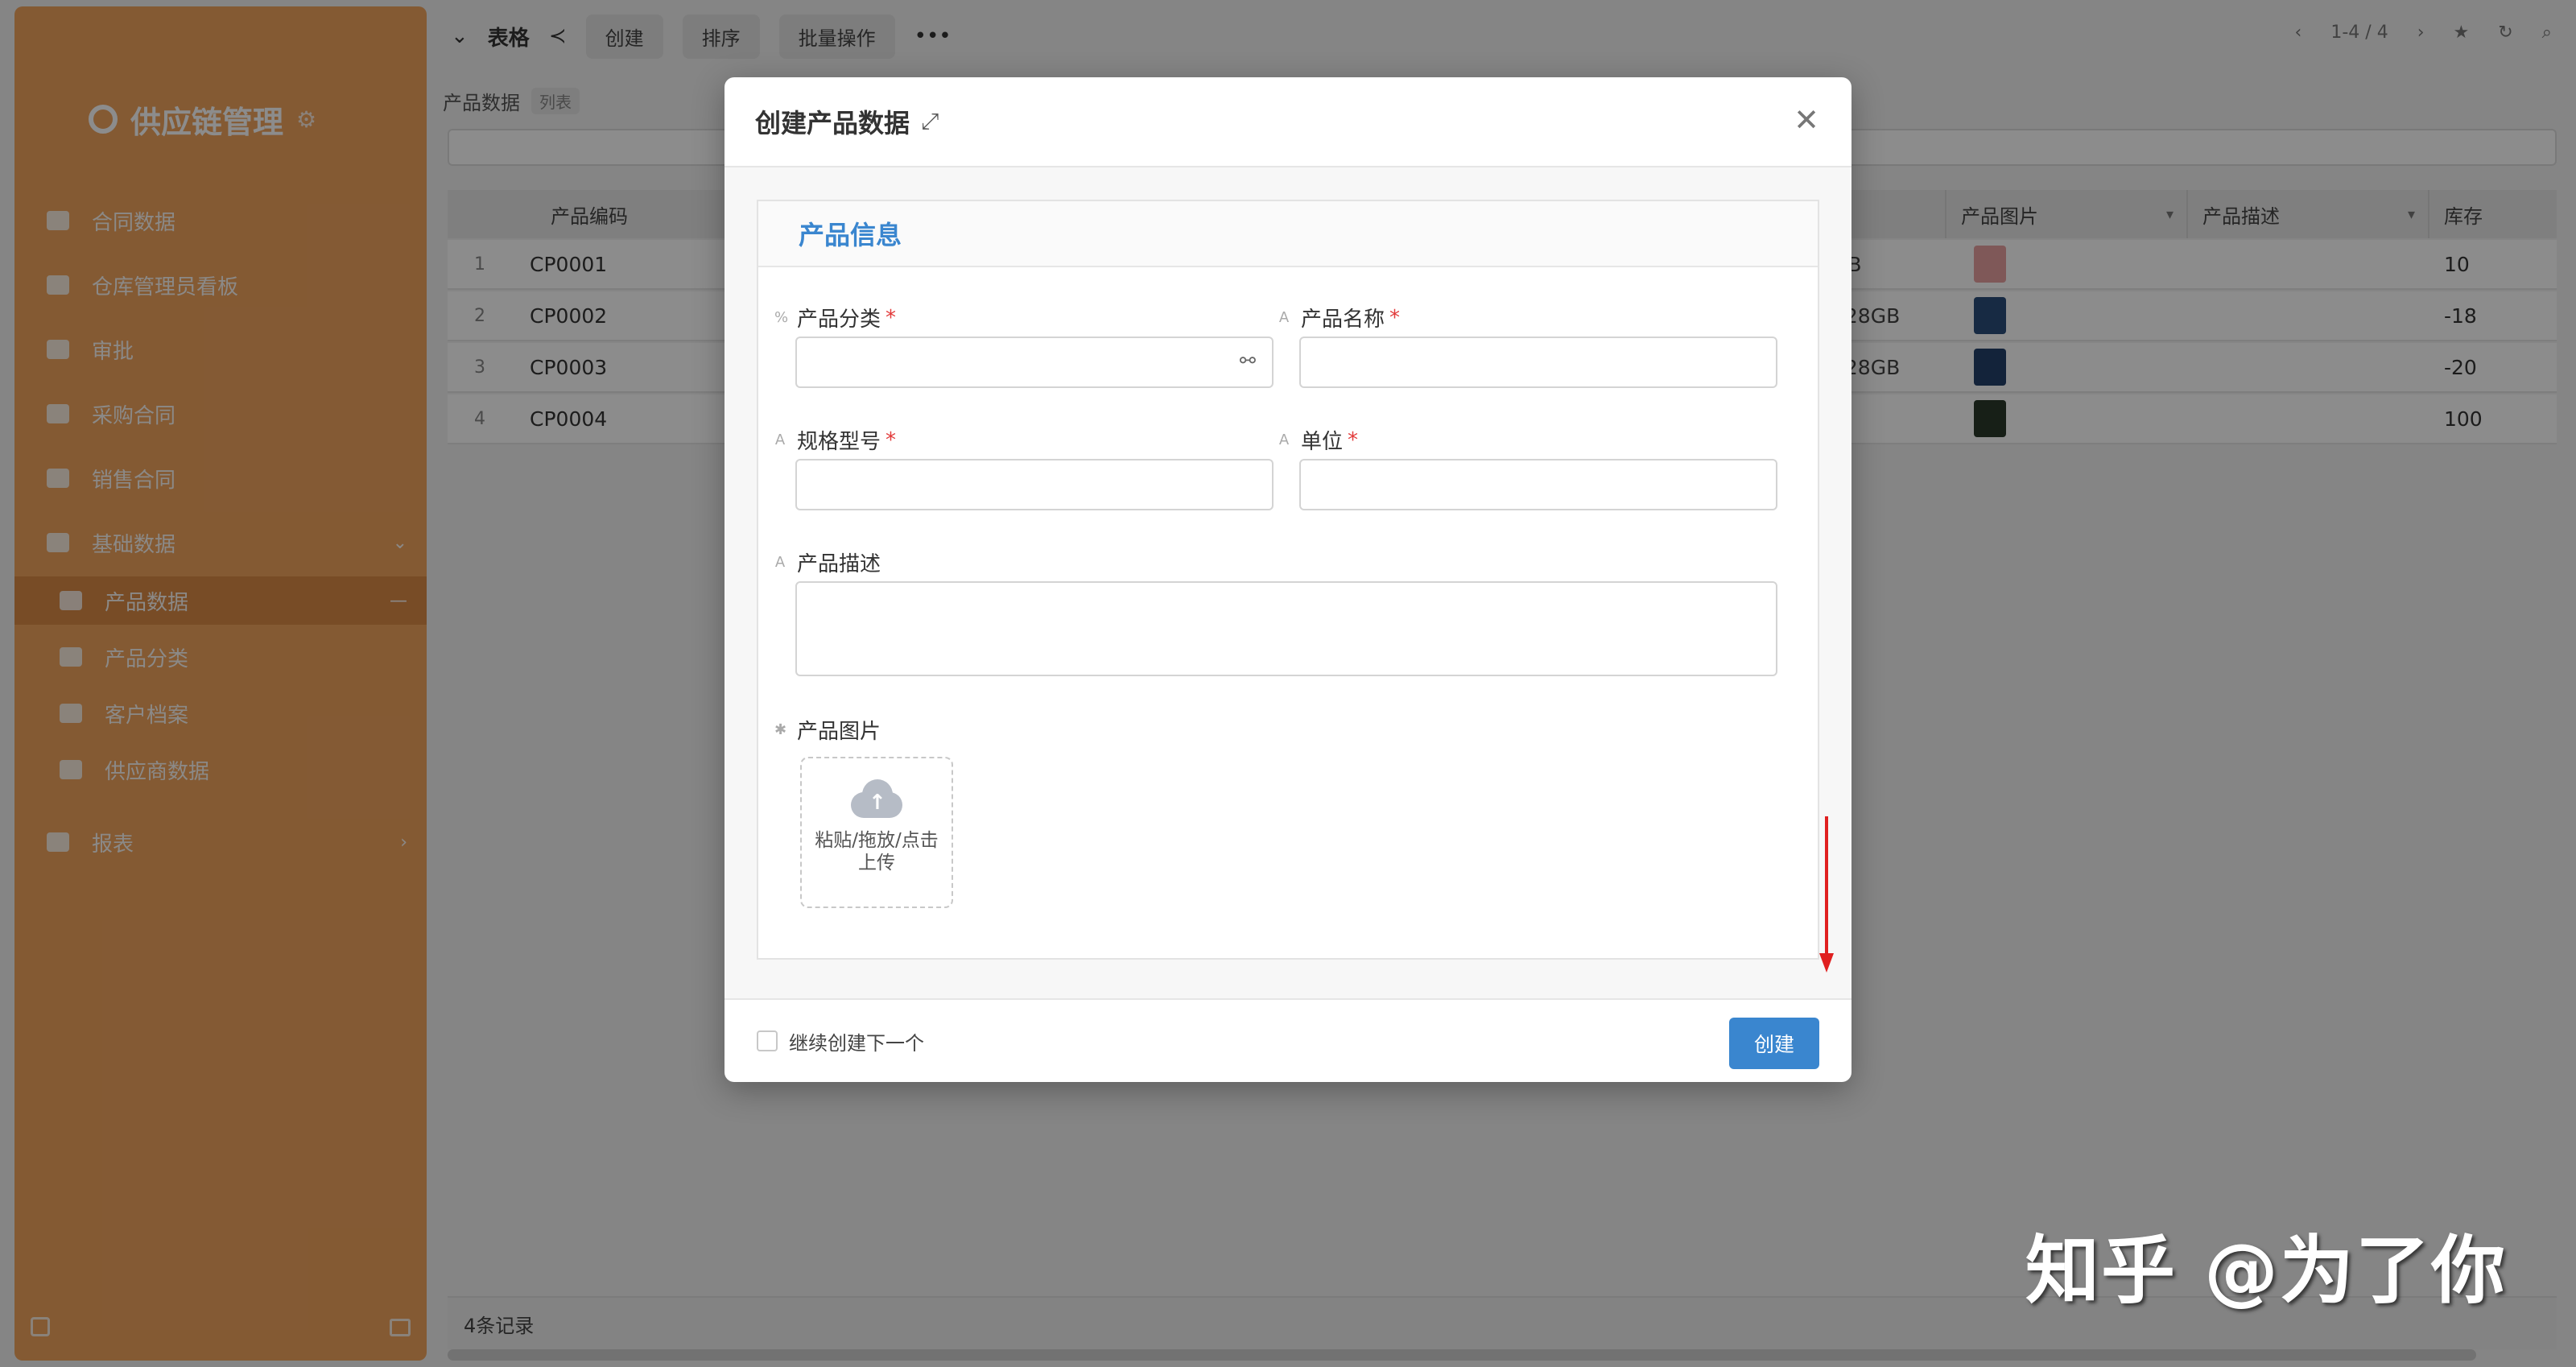 This screenshot has height=1367, width=2576. What do you see at coordinates (876, 798) in the screenshot?
I see `cloud-upload-icon: ↑` at bounding box center [876, 798].